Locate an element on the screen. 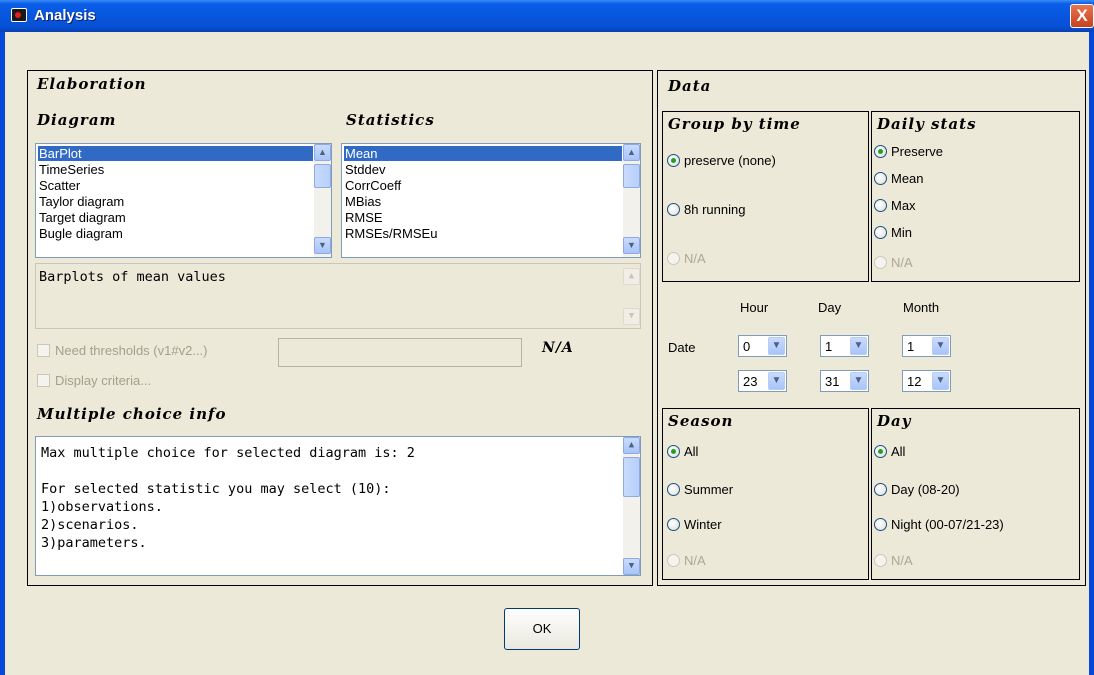 This screenshot has height=675, width=1094. daily-mean-radio: Mean is located at coordinates (899, 179).